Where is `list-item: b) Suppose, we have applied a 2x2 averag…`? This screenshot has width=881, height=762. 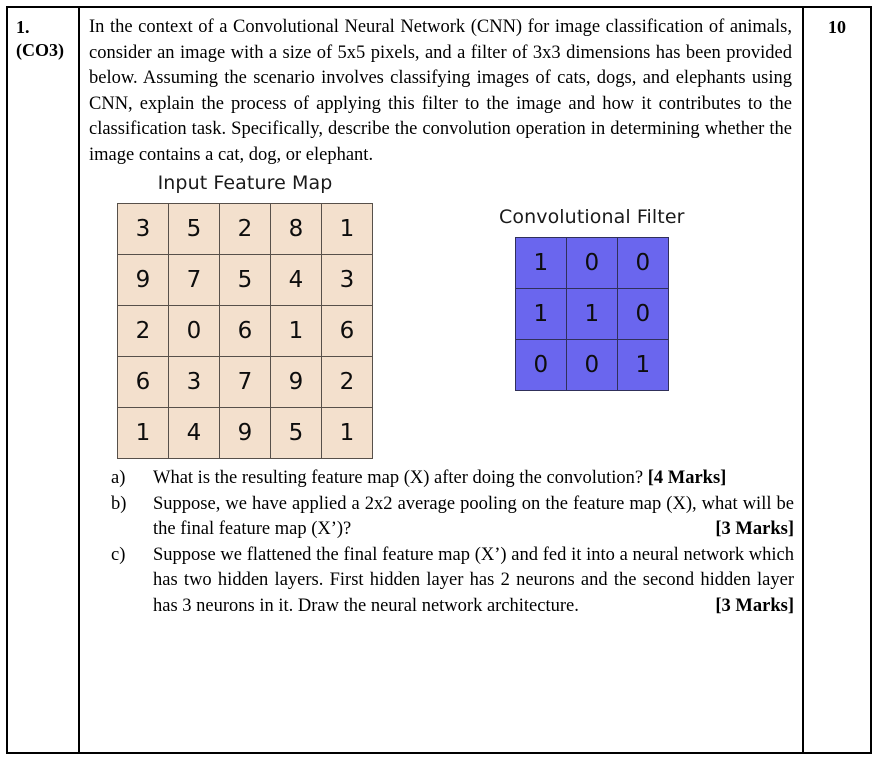 list-item: b) Suppose, we have applied a 2x2 averag… is located at coordinates (441, 517).